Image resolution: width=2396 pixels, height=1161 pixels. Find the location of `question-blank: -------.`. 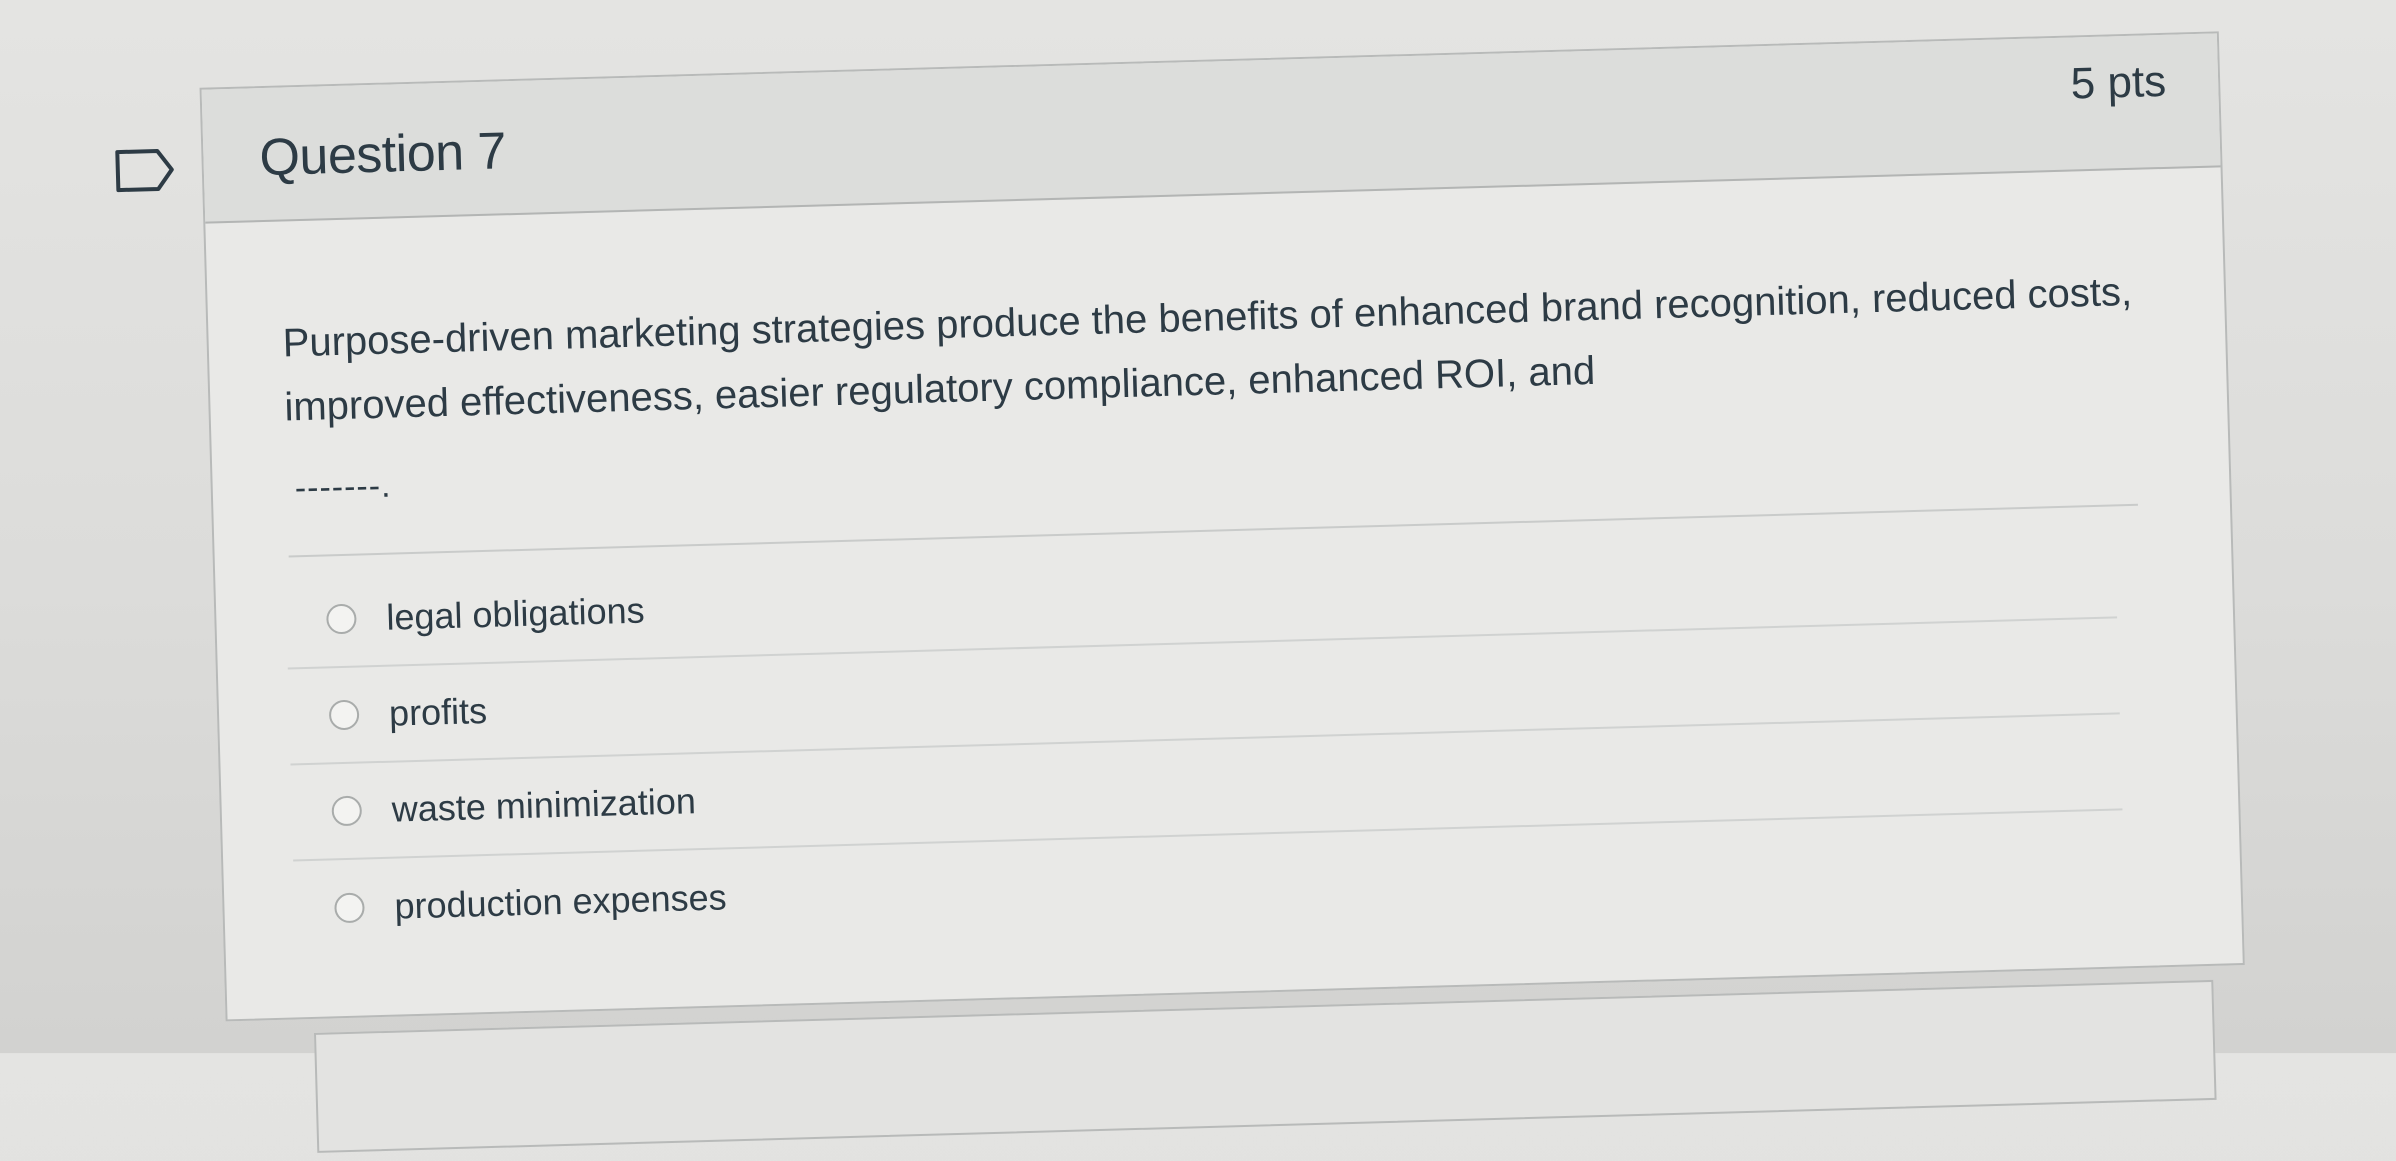

question-blank: -------. is located at coordinates (343, 487).